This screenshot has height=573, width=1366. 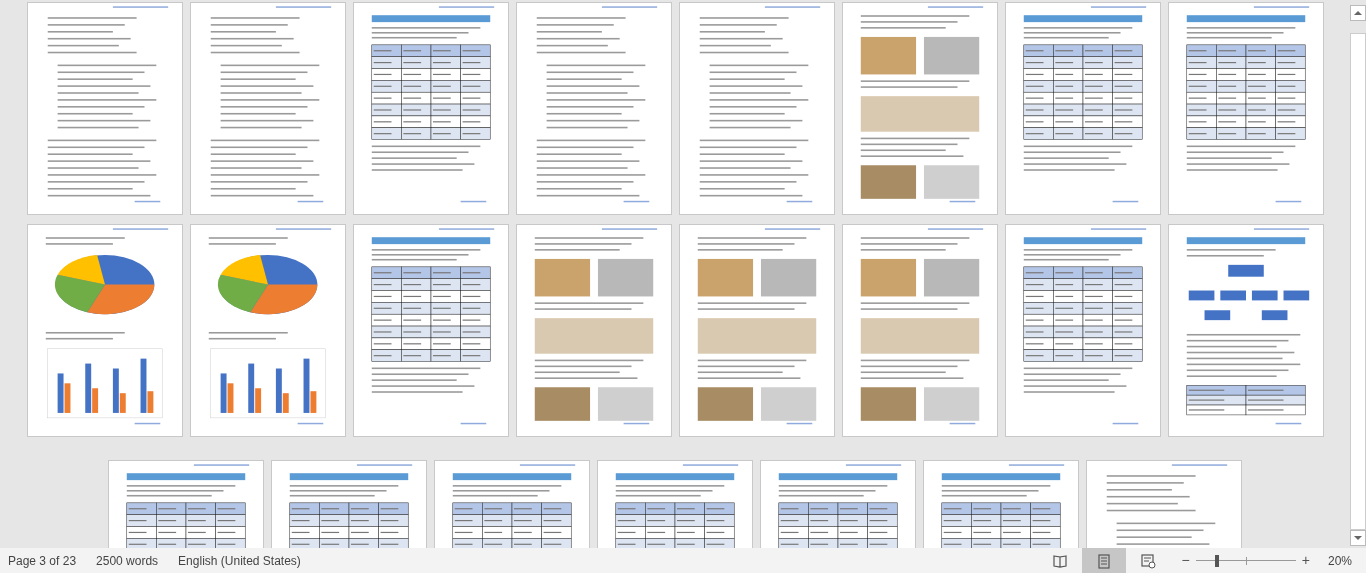 I want to click on web-page-icon, so click(x=1147, y=560).